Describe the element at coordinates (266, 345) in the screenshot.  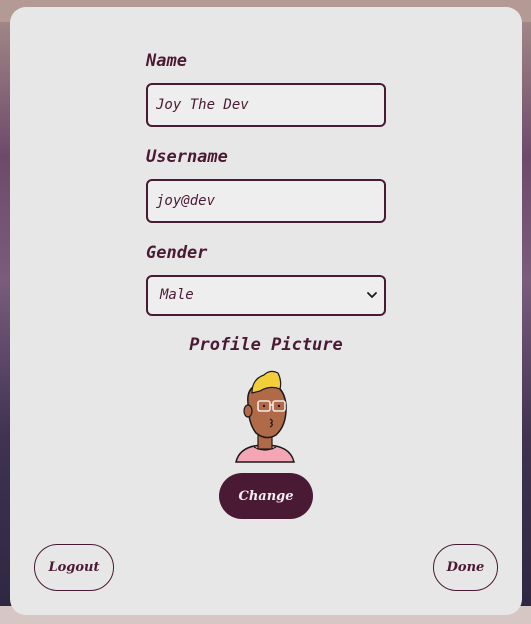
I see `profile-picture-title: Profile Picture` at that location.